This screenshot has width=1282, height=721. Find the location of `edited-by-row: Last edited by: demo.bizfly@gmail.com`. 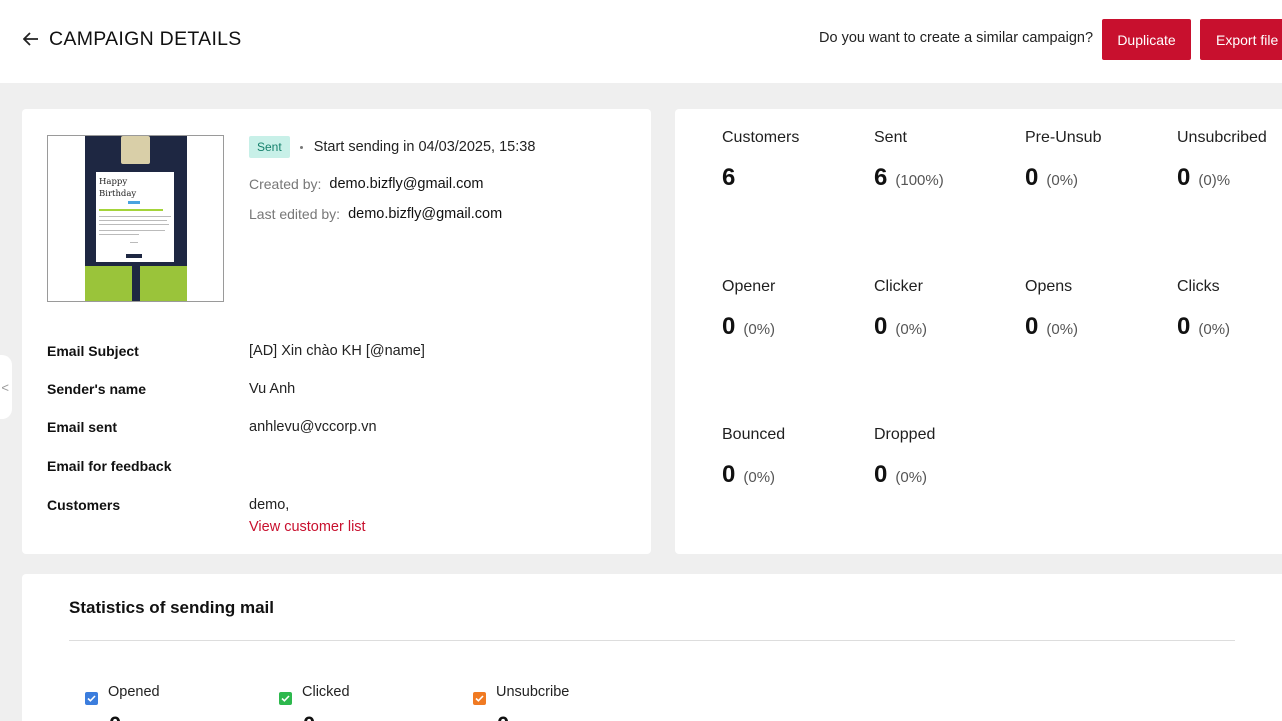

edited-by-row: Last edited by: demo.bizfly@gmail.com is located at coordinates (375, 214).